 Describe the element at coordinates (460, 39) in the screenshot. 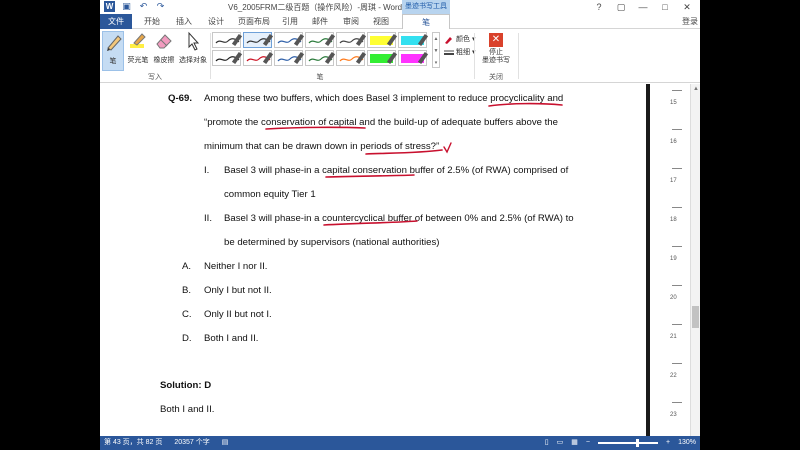

I see `color-dropdown: 颜色▾` at that location.